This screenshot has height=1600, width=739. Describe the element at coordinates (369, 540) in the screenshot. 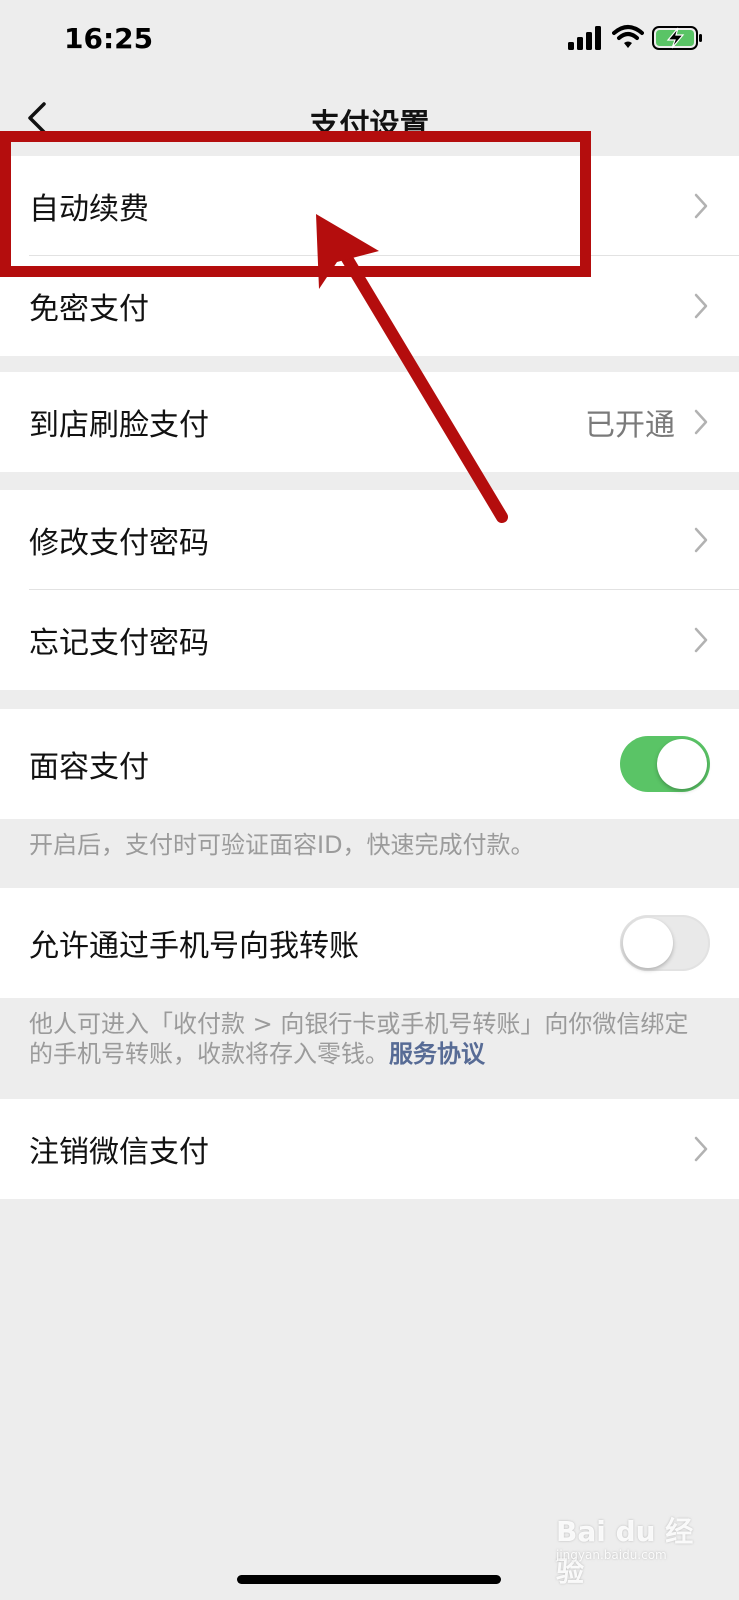

I see `row-change-payment-password: 修改支付密码` at that location.